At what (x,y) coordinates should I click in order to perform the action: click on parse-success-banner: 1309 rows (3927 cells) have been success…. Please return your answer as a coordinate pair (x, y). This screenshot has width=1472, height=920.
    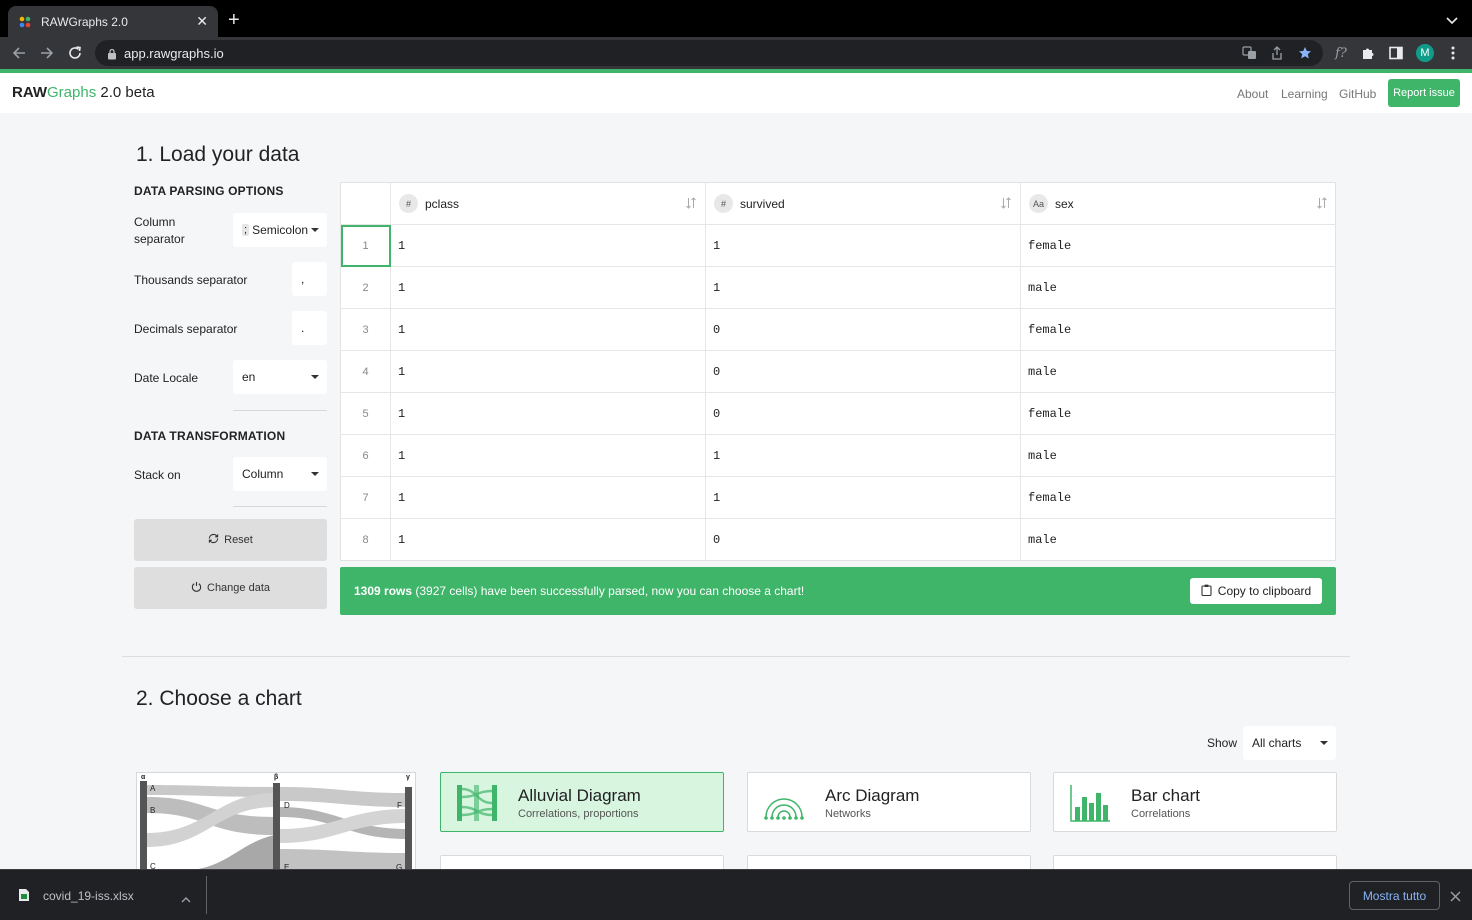
    Looking at the image, I should click on (838, 591).